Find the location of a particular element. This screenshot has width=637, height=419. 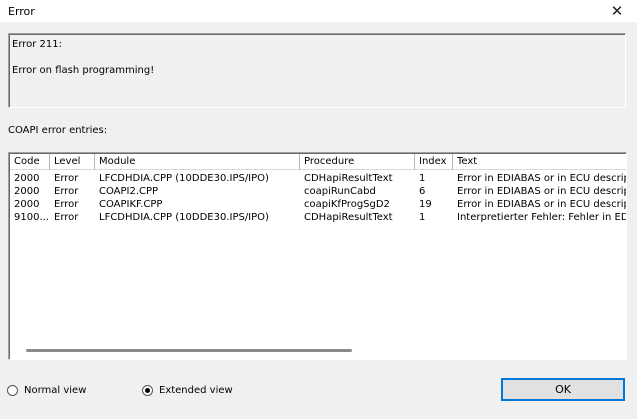

cell-procedure: coapiRunCabd is located at coordinates (340, 191).